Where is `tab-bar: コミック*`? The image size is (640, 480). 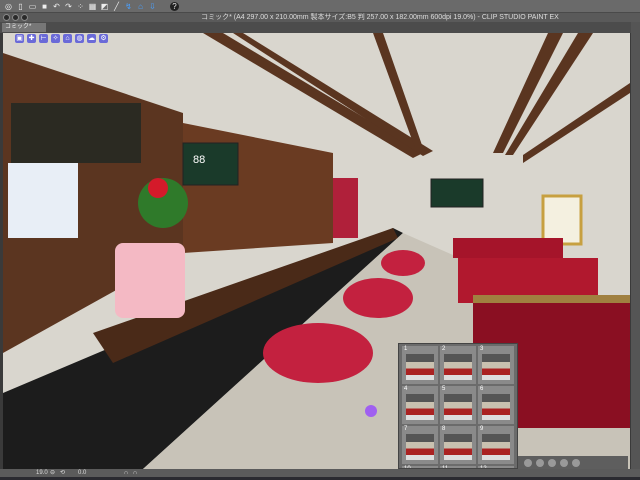
tab-bar: コミック* is located at coordinates (320, 27).